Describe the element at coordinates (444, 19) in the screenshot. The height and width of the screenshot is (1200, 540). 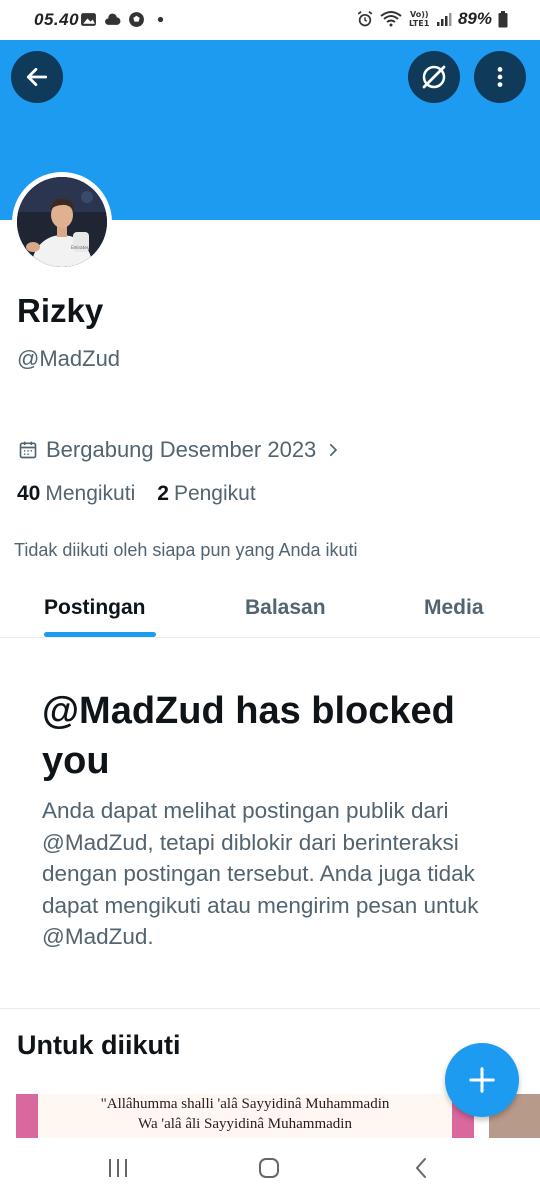
I see `signal-icon` at that location.